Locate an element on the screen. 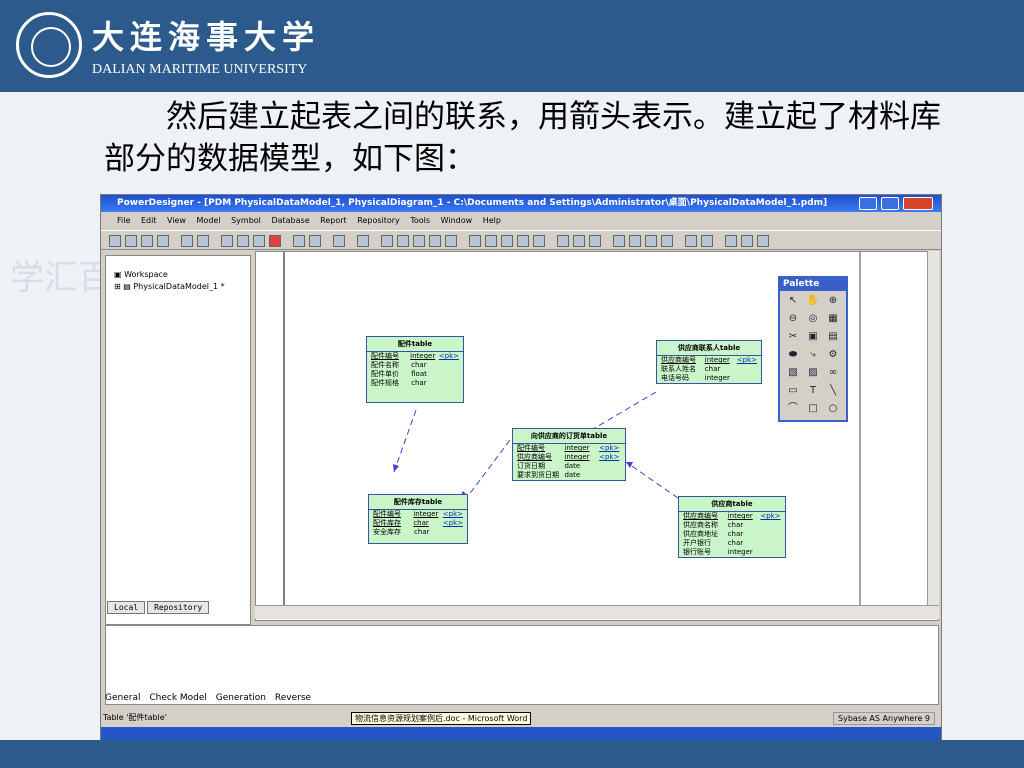  table-row: 供应商编号 integer <pk> is located at coordinates (709, 360).